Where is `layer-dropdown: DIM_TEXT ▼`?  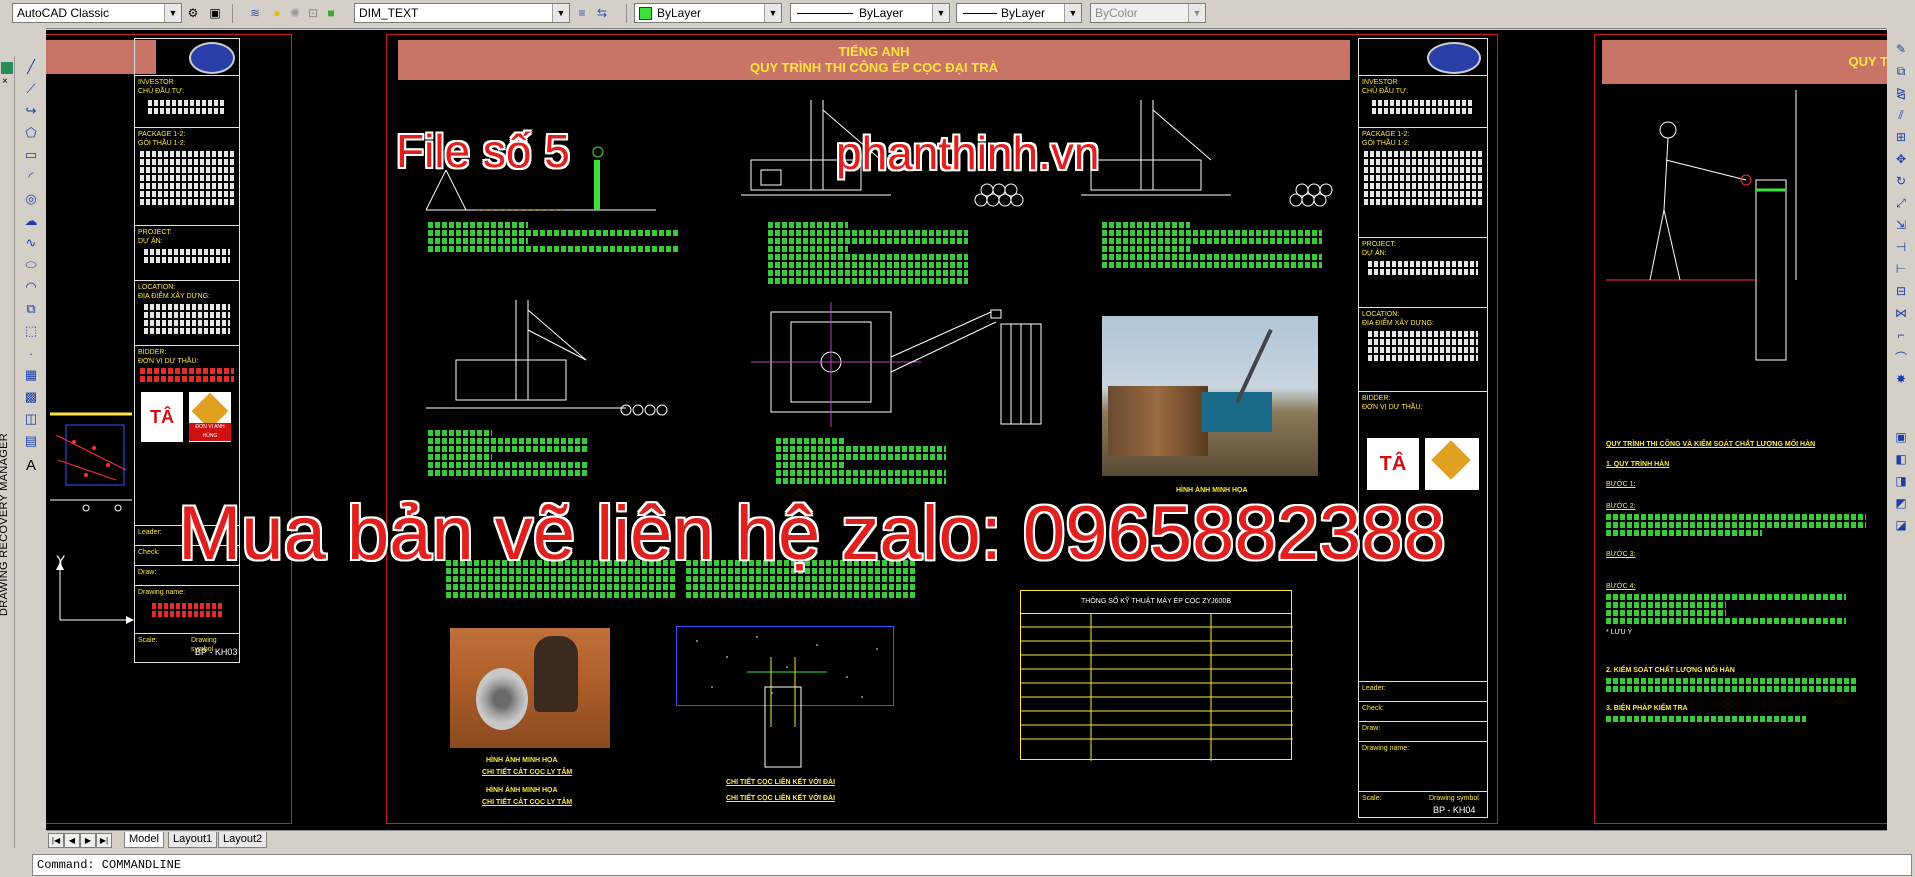 layer-dropdown: DIM_TEXT ▼ is located at coordinates (462, 13).